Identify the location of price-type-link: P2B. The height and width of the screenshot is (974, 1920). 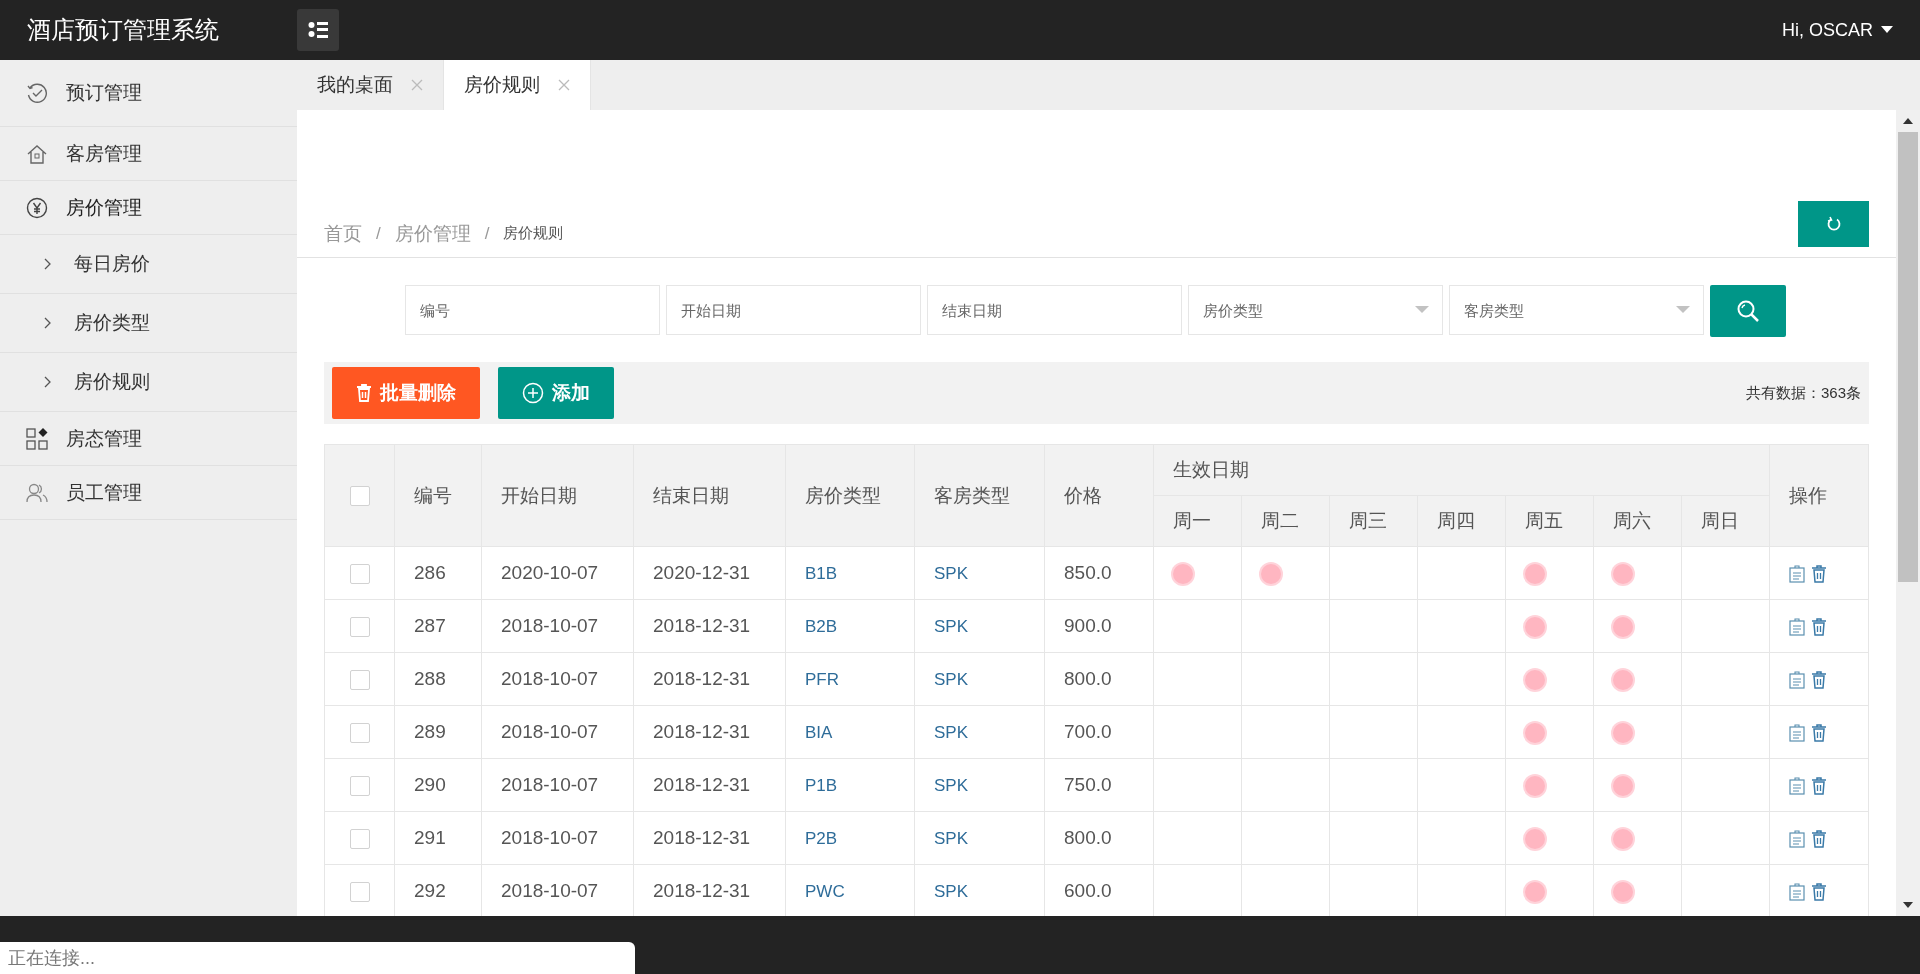
(821, 838).